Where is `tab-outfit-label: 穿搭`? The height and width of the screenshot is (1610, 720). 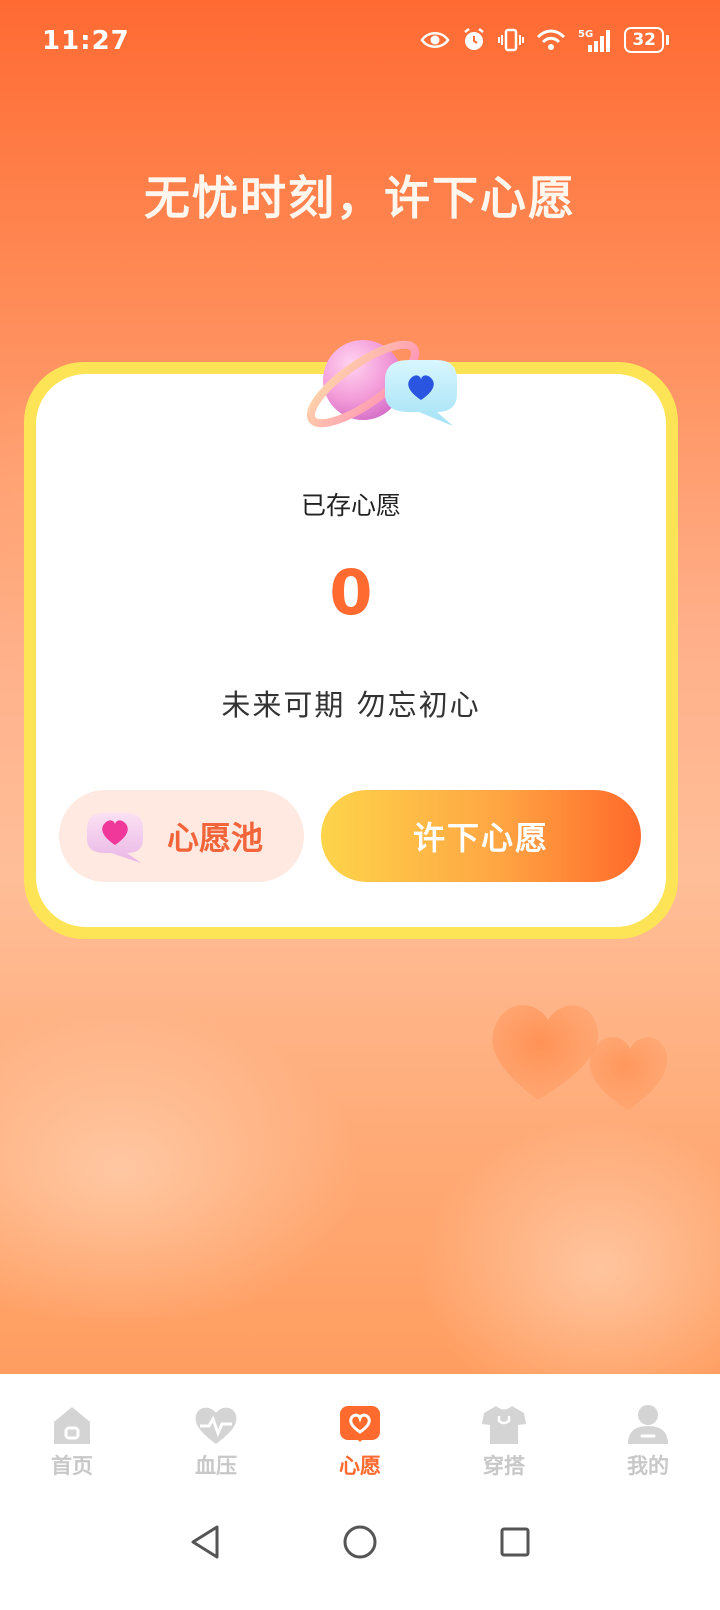 tab-outfit-label: 穿搭 is located at coordinates (504, 1466).